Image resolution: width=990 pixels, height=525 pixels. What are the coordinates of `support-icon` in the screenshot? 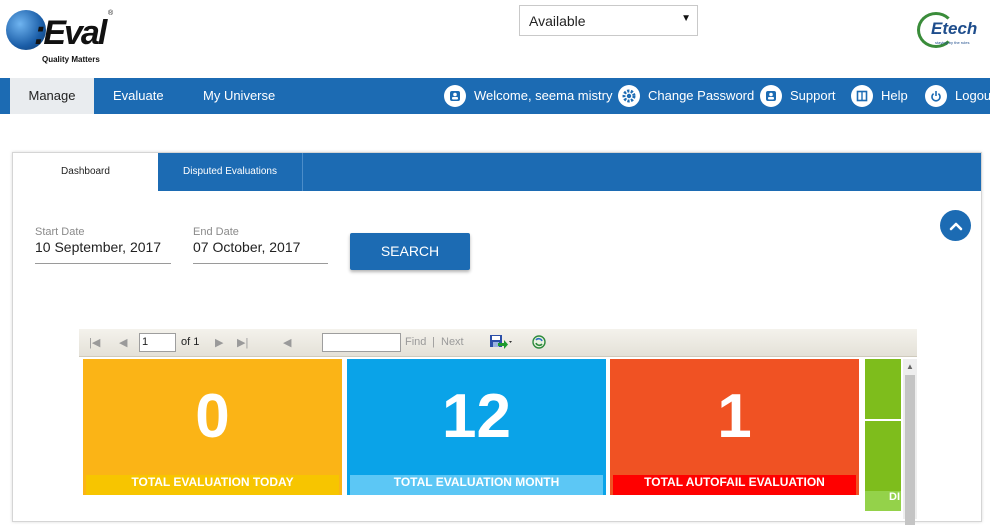 It's located at (771, 96).